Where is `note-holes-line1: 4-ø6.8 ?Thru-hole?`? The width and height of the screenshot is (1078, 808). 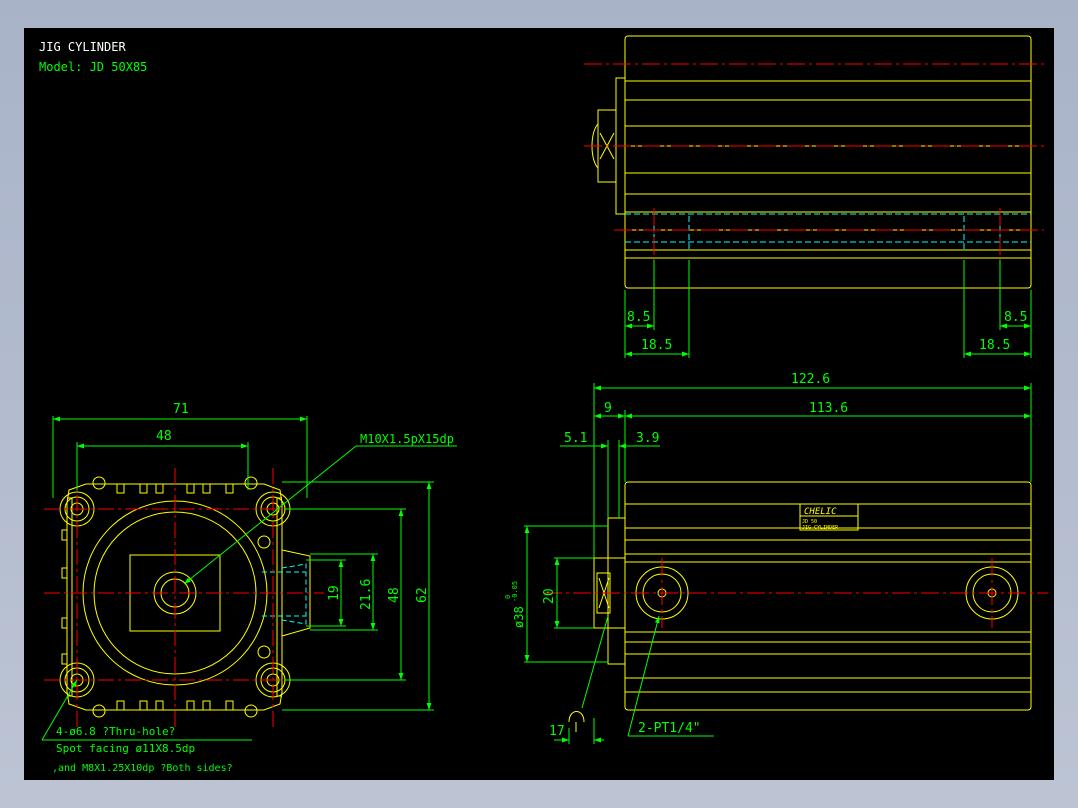 note-holes-line1: 4-ø6.8 ?Thru-hole? is located at coordinates (115, 731).